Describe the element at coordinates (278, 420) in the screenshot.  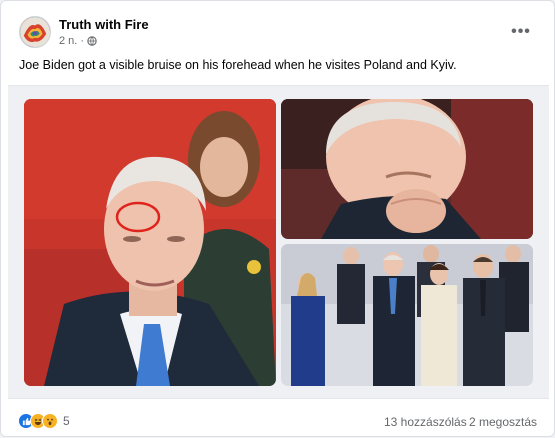
I see `post-footer: 5 13 hozzászólás 2 megosztás` at that location.